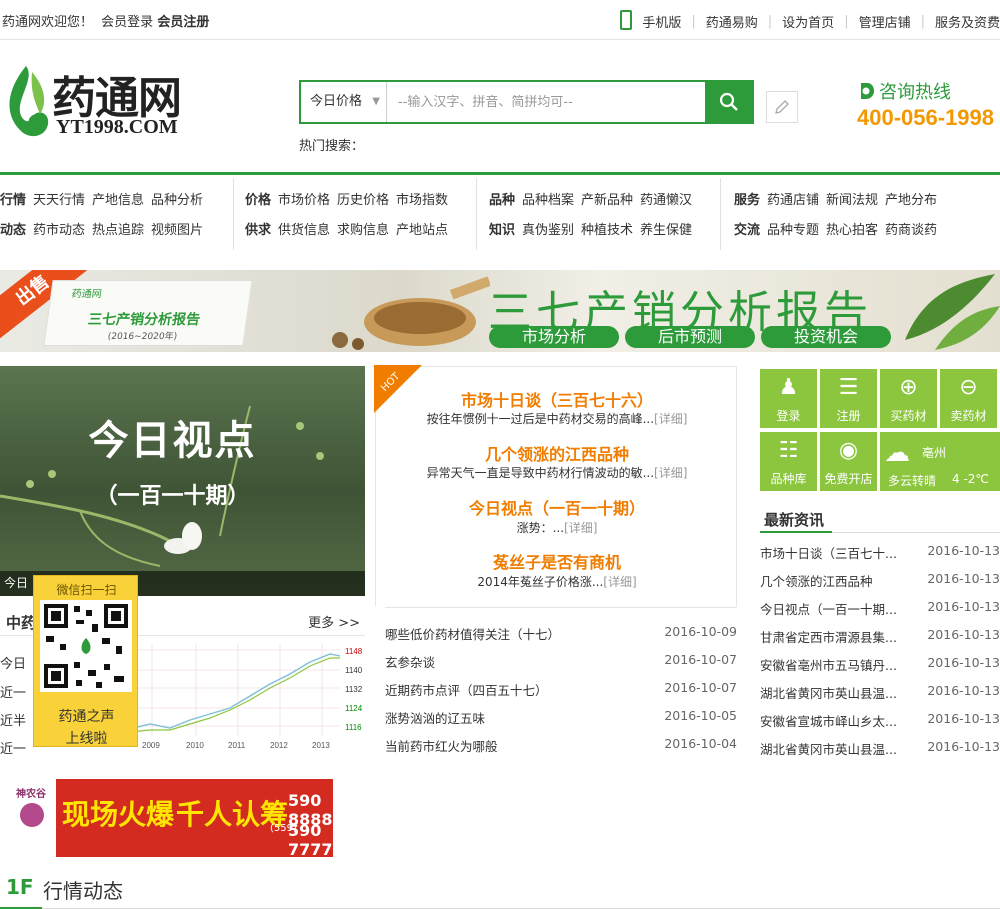  Describe the element at coordinates (808, 21) in the screenshot. I see `set-homepage-link: 设为首页` at that location.